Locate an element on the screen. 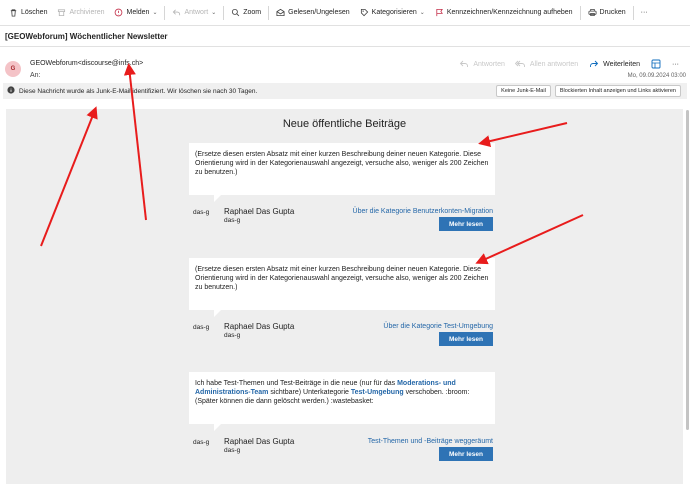  newsletter-title: Neue öffentliche Beiträge is located at coordinates (344, 124).